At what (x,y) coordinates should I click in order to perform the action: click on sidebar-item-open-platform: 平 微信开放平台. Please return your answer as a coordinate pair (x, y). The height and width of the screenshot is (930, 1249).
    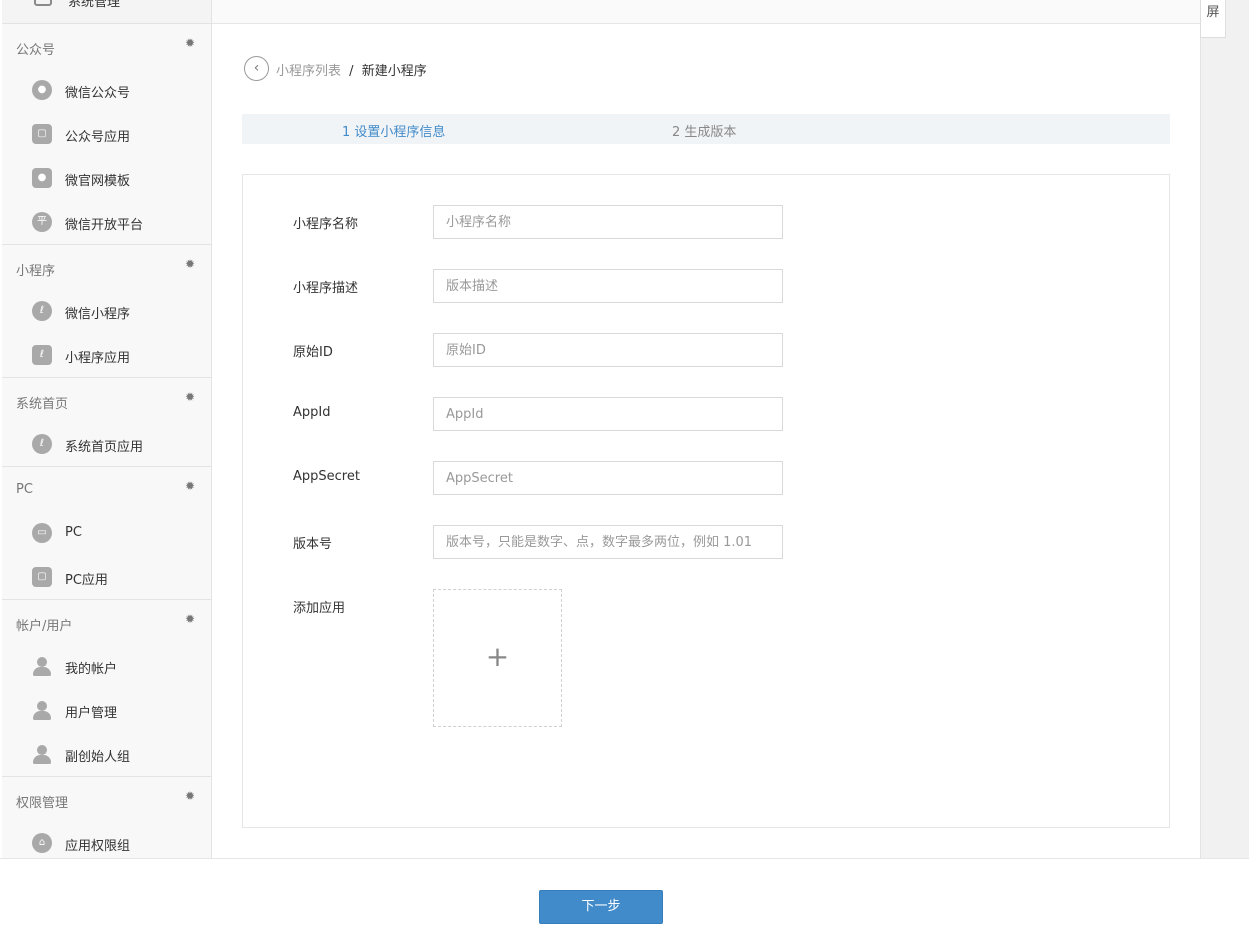
    Looking at the image, I should click on (106, 222).